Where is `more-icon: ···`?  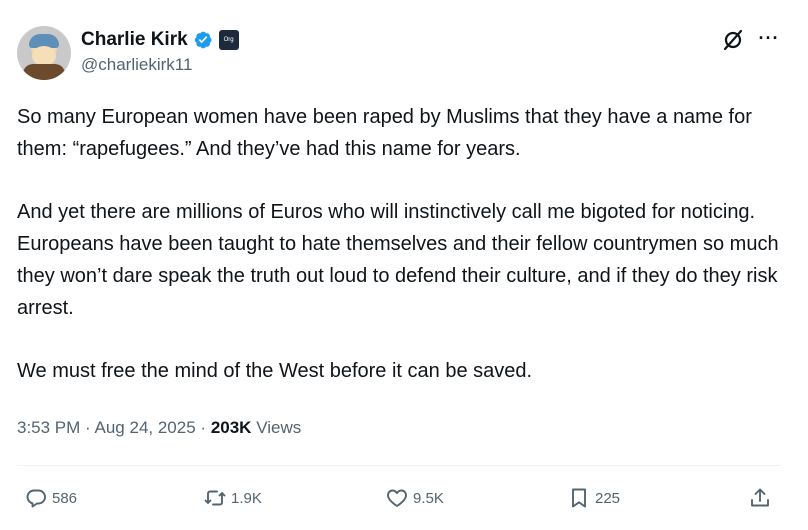
more-icon: ··· is located at coordinates (769, 38).